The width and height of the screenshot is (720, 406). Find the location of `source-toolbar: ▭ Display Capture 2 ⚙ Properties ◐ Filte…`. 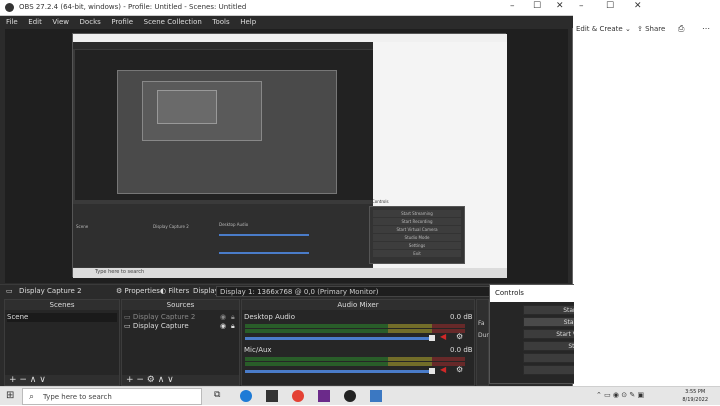

source-toolbar: ▭ Display Capture 2 ⚙ Properties ◐ Filte… is located at coordinates (286, 291).